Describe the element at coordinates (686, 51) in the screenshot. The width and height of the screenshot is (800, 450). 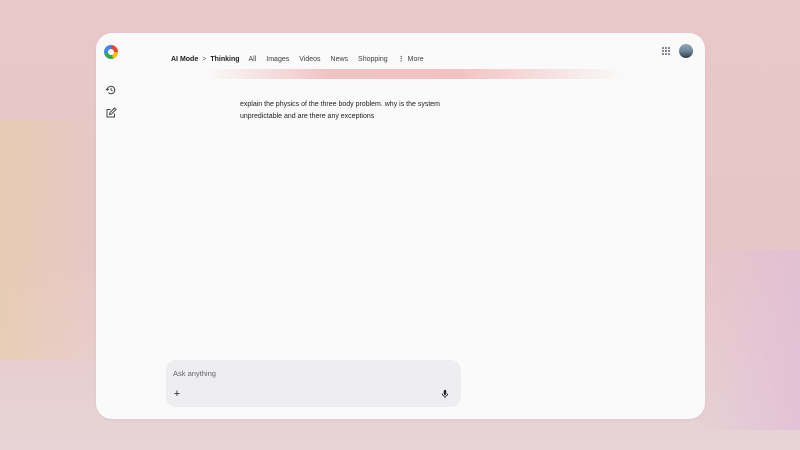
I see `avatar` at that location.